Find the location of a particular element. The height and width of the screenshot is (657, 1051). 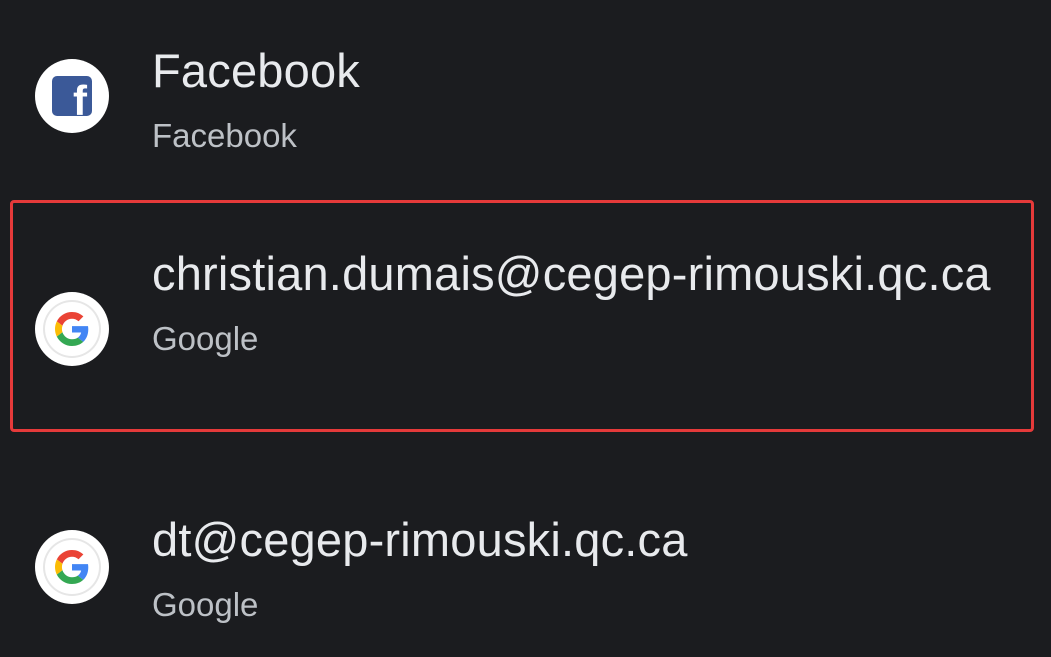

facebook-icon: f is located at coordinates (72, 96).